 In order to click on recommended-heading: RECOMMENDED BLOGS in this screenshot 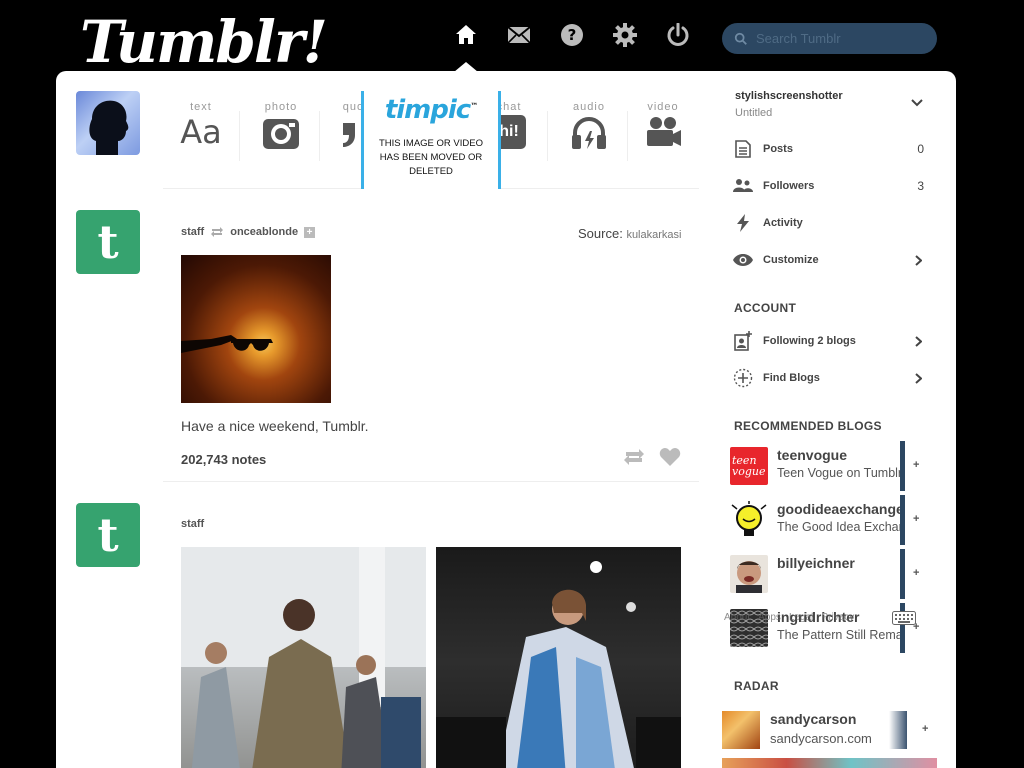, I will do `click(808, 426)`.